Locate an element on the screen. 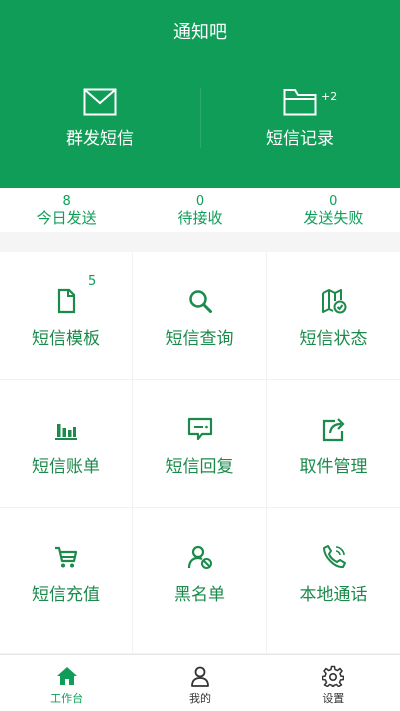  grid-item-label: 短信模板 is located at coordinates (66, 339).